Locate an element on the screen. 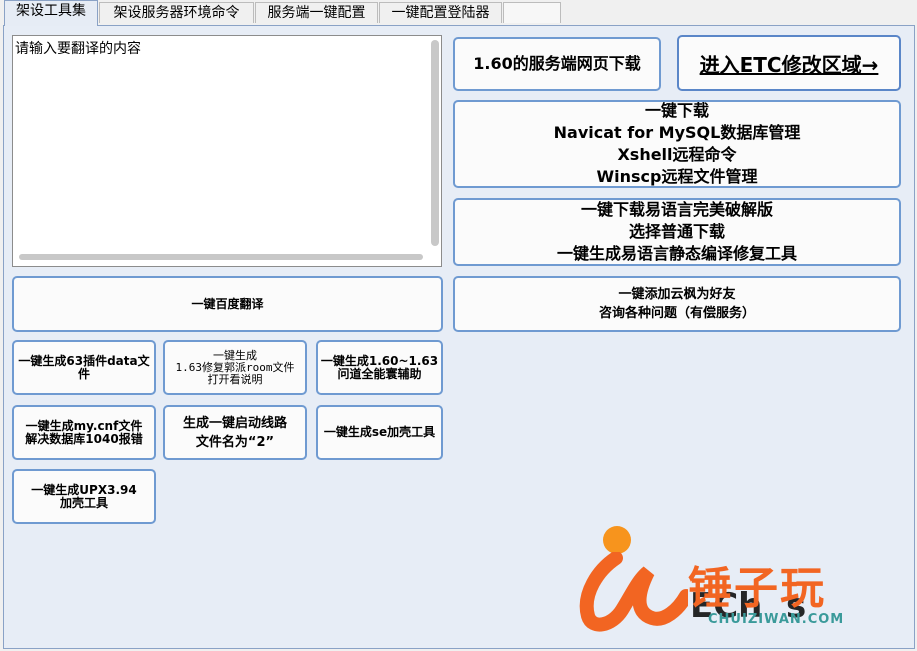 This screenshot has width=917, height=651. tab-bar: 架设工具集 架设服务器环境命令 服务端一键配置 一键配置登陆器 is located at coordinates (458, 13).